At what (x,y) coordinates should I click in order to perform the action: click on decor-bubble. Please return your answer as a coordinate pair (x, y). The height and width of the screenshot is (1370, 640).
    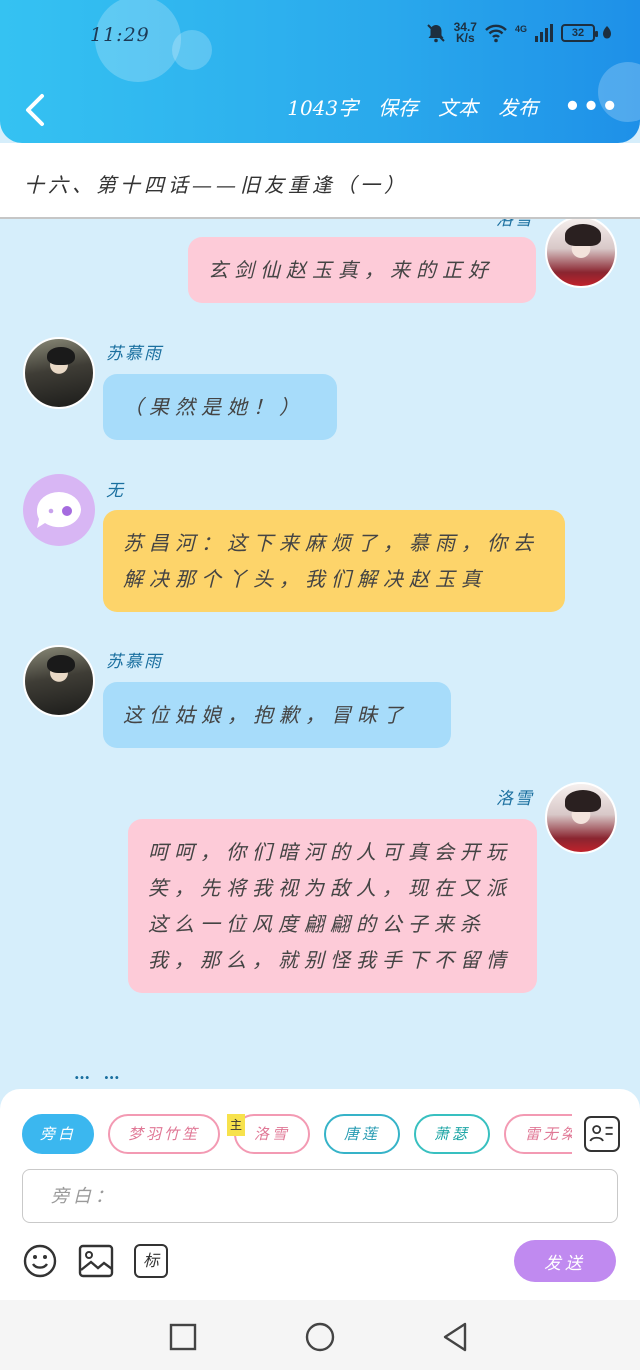
    Looking at the image, I should click on (192, 50).